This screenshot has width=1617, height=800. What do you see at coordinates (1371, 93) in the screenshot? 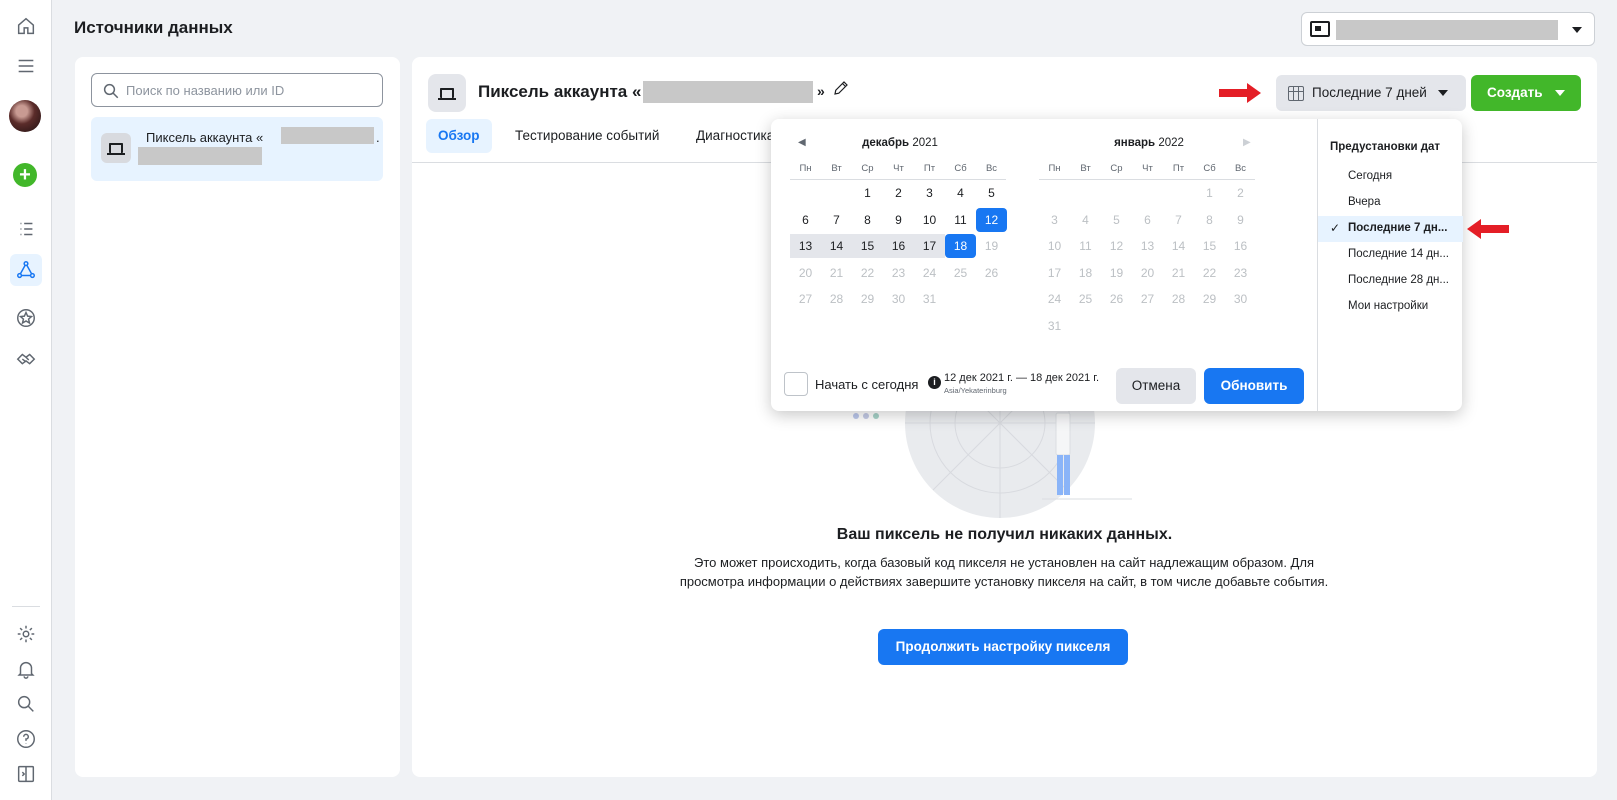
I see `date-range-button: Последние 7 дней` at bounding box center [1371, 93].